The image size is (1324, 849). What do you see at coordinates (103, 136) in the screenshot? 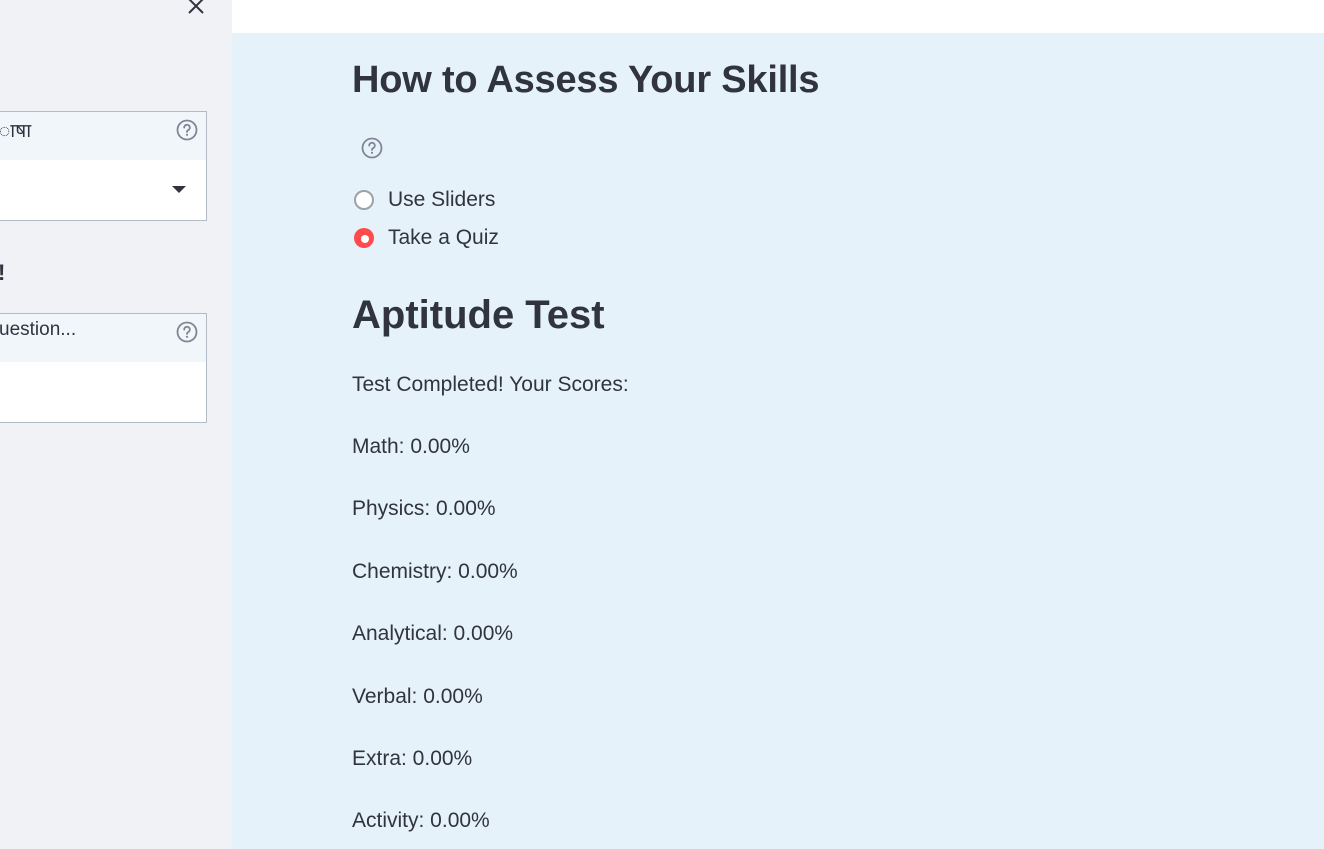
I see `language-select-header: ाषा` at bounding box center [103, 136].